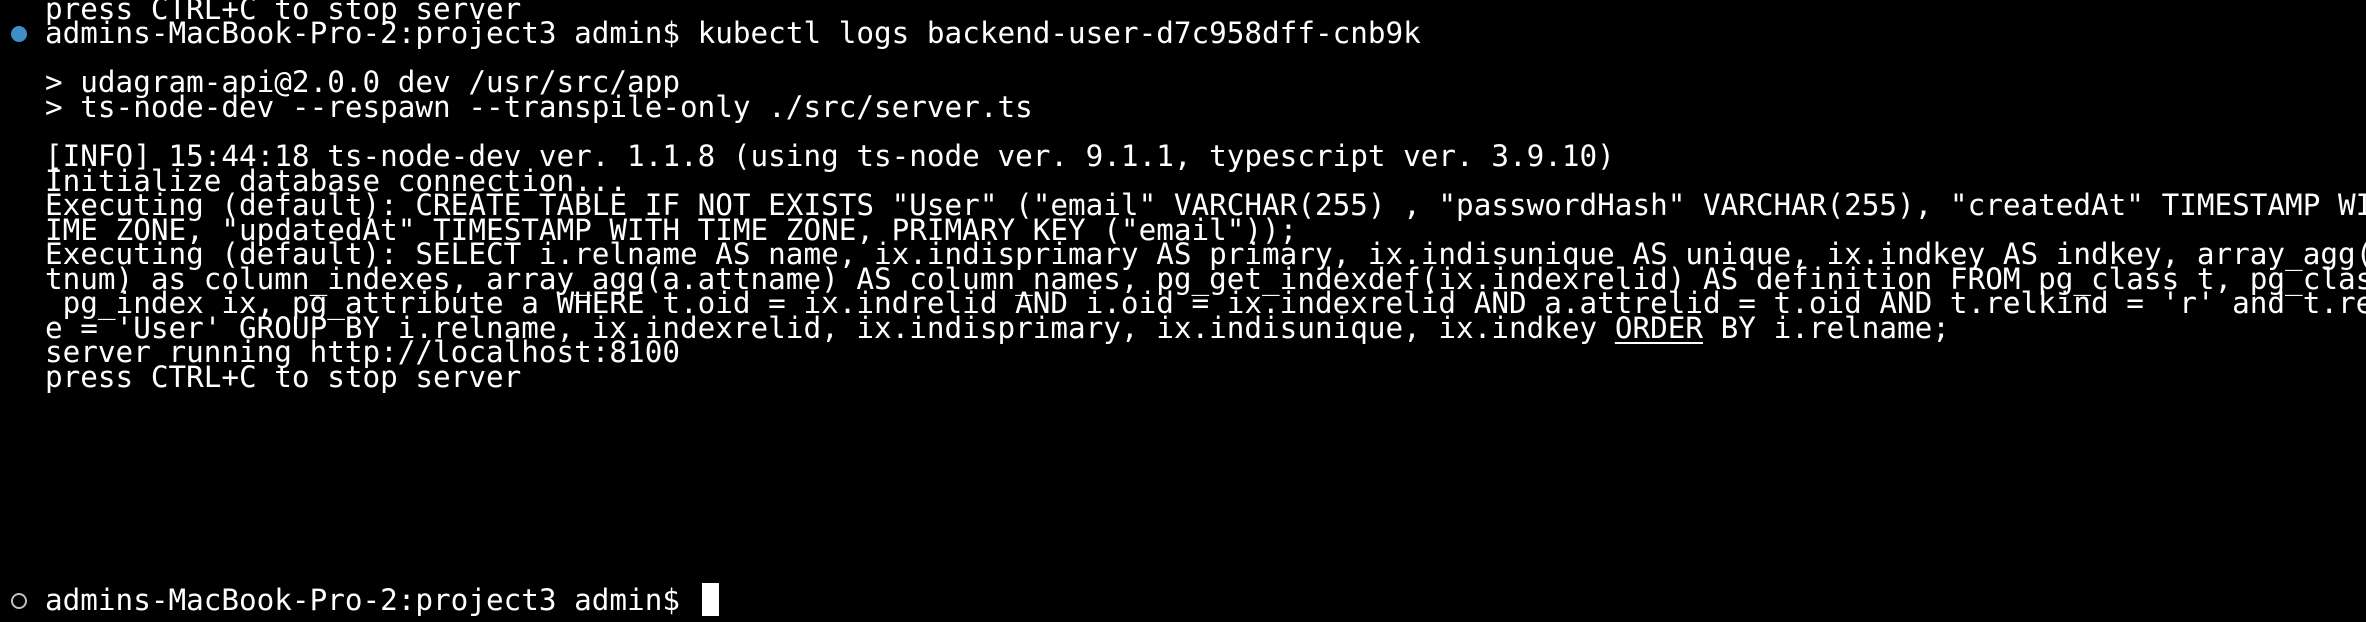 The height and width of the screenshot is (622, 2366). Describe the element at coordinates (19, 34) in the screenshot. I see `filled-circle-icon` at that location.